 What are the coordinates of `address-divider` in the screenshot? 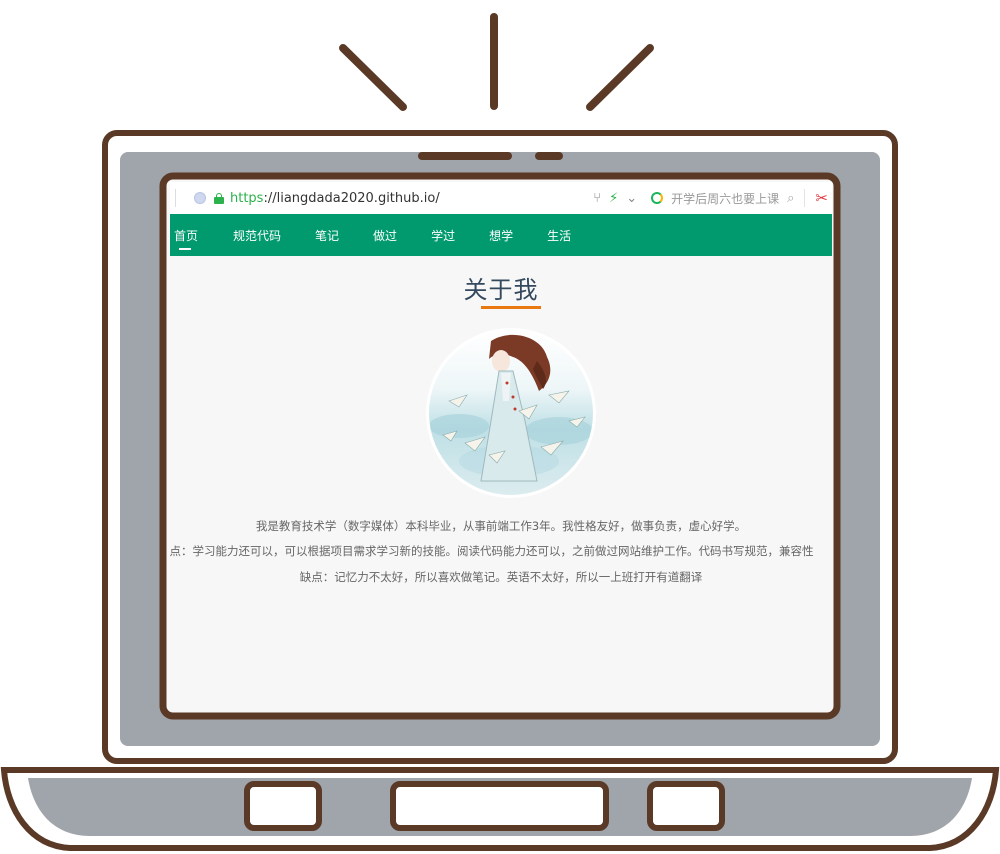 It's located at (175, 198).